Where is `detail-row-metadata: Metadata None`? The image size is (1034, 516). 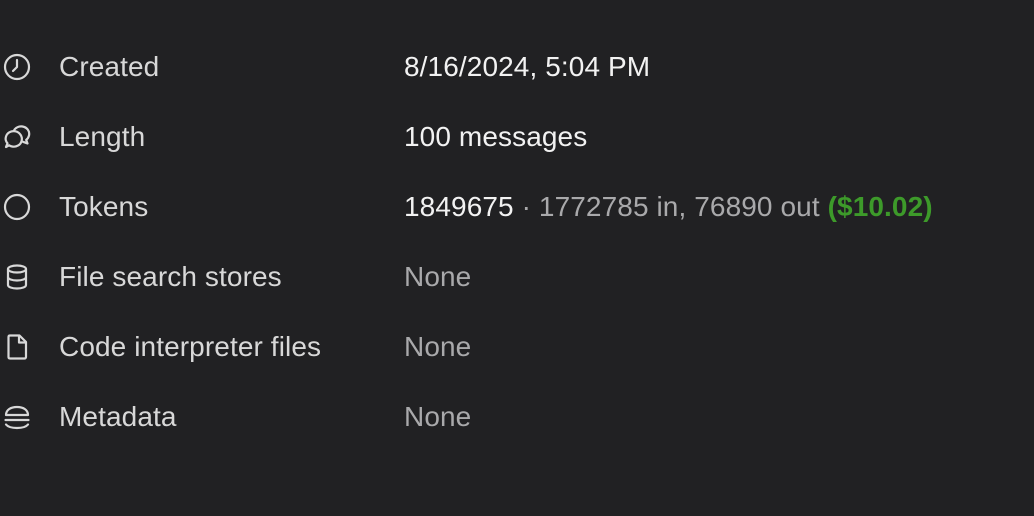 detail-row-metadata: Metadata None is located at coordinates (517, 417).